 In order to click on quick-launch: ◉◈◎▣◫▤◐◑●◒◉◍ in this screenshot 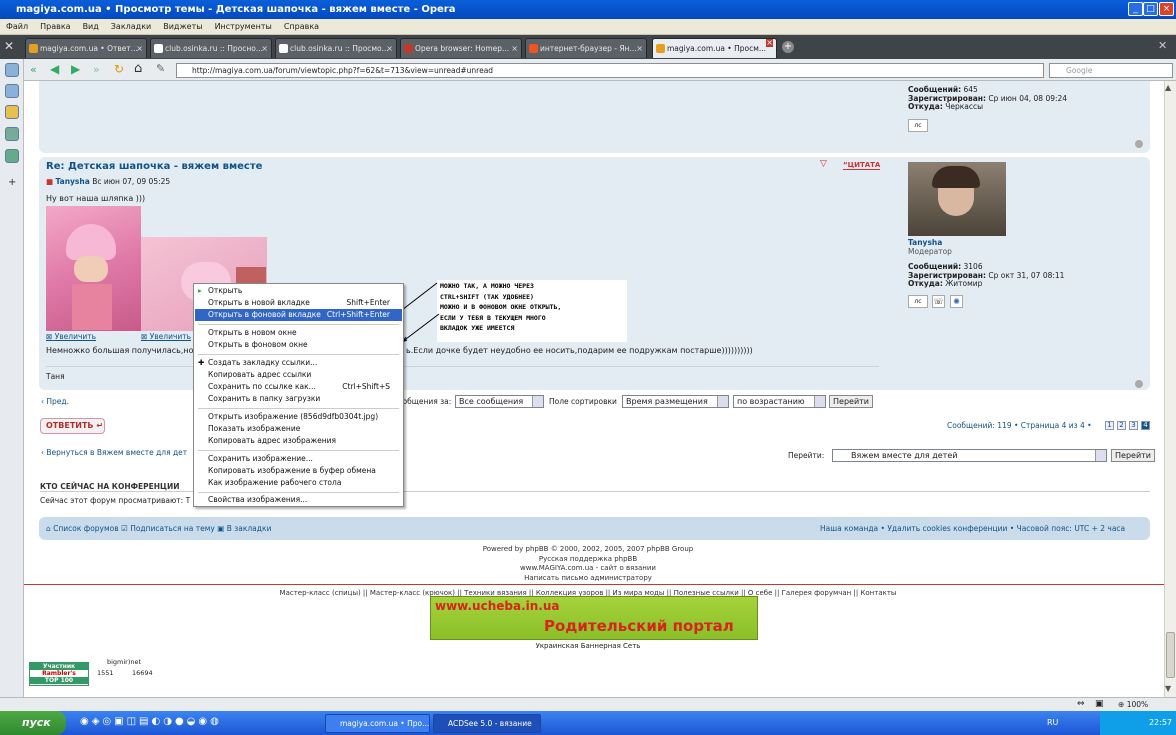, I will do `click(151, 721)`.